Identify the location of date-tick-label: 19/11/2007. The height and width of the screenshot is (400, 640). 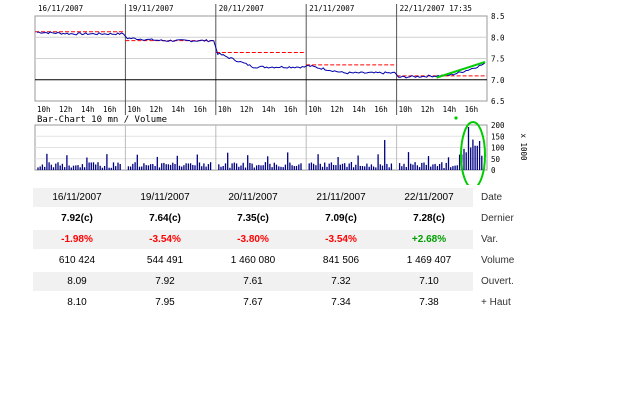
(150, 8).